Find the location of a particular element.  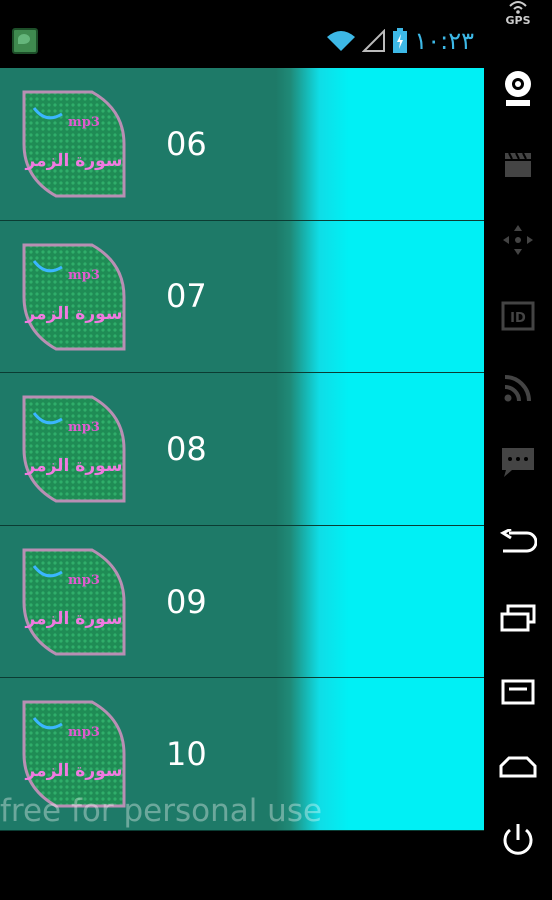

signal-icon is located at coordinates (374, 40).